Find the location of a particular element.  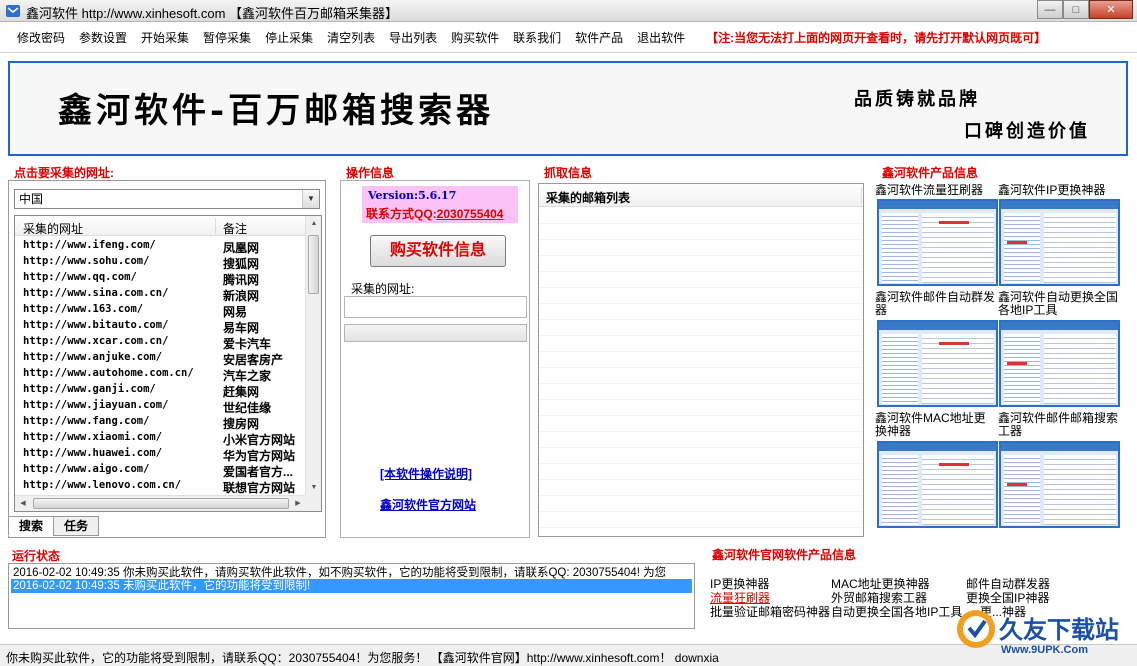

menu-stop: 停止采集 is located at coordinates (289, 37).